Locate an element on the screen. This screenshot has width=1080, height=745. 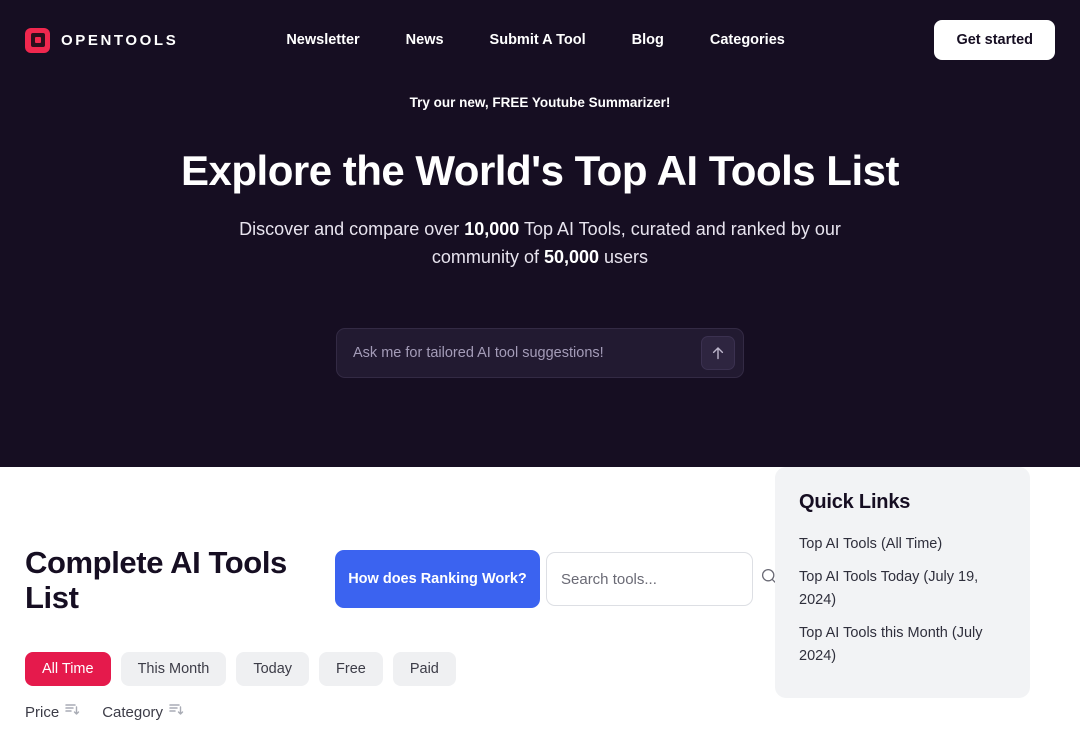
announcement-banner: Try our new, FREE Youtube Summarizer! is located at coordinates (540, 102).